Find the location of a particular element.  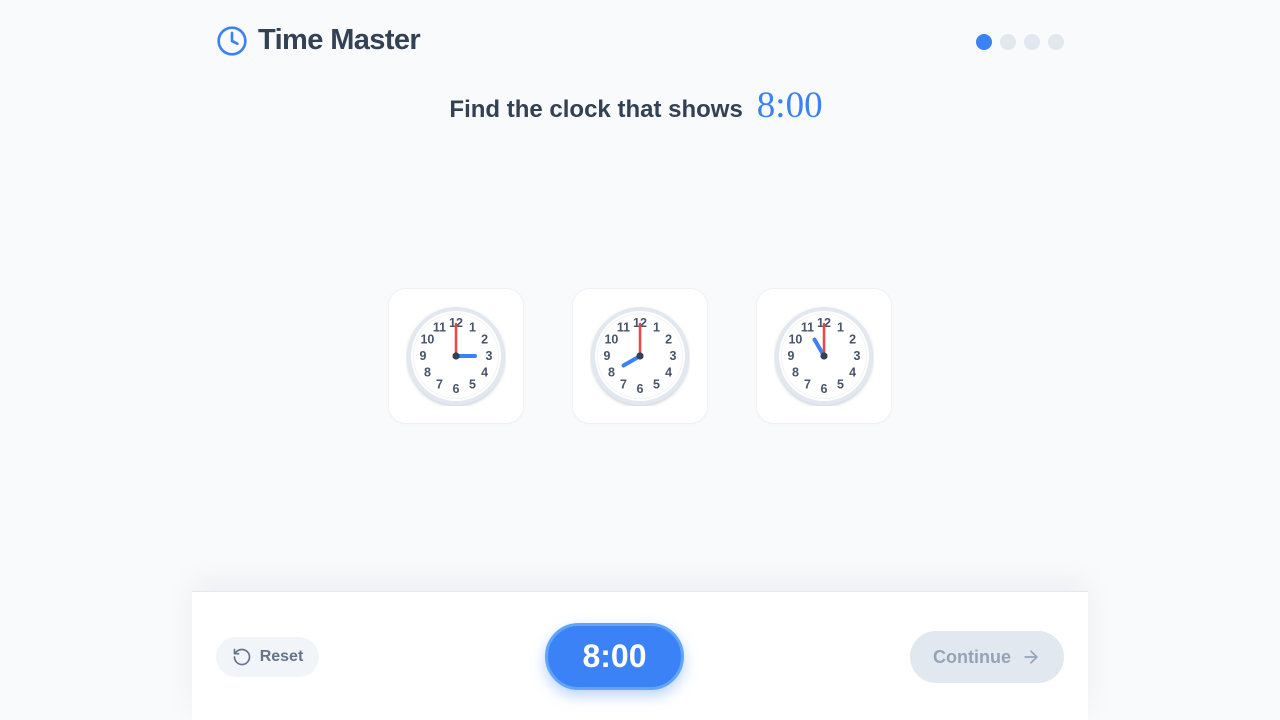

brand: Time Master is located at coordinates (318, 40).